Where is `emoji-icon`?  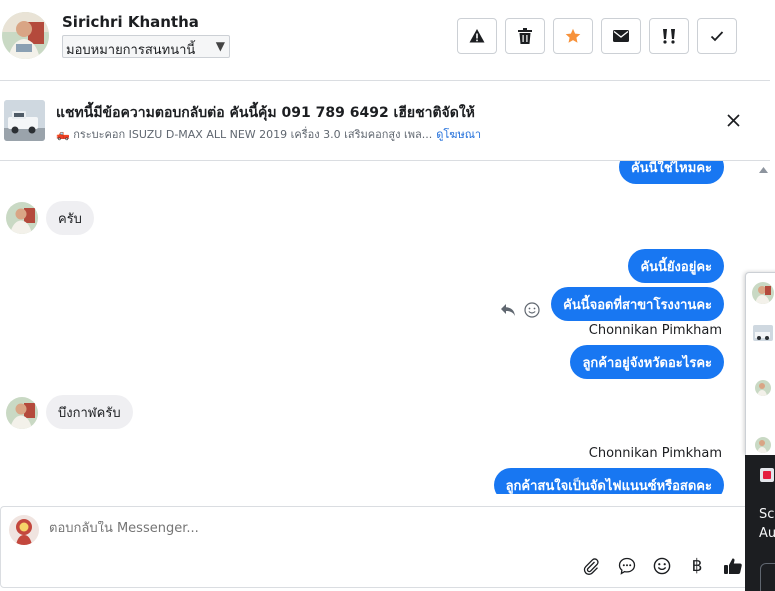 emoji-icon is located at coordinates (662, 566).